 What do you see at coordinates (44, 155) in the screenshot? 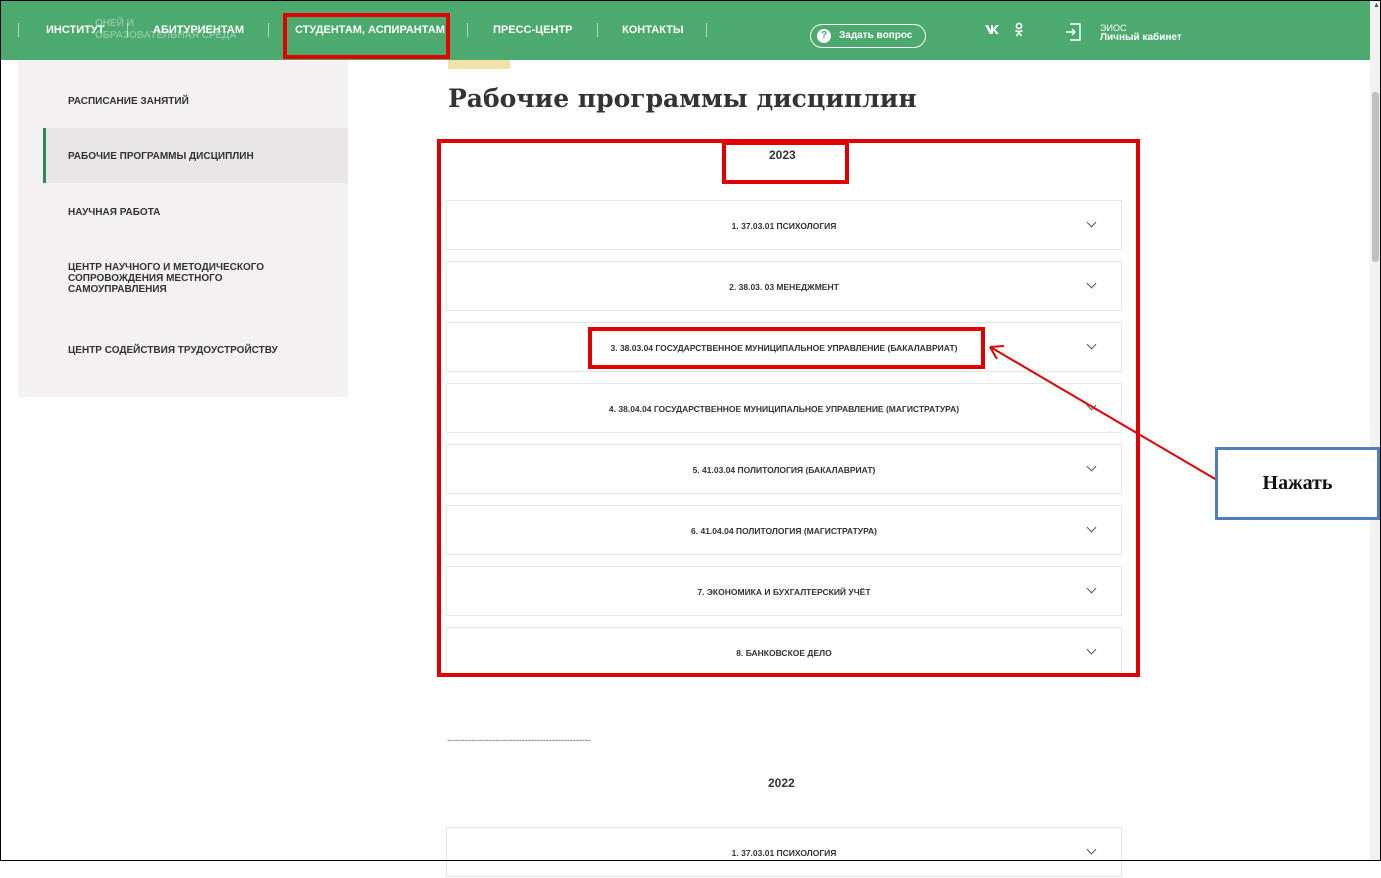
I see `sidebar-active-indicator` at bounding box center [44, 155].